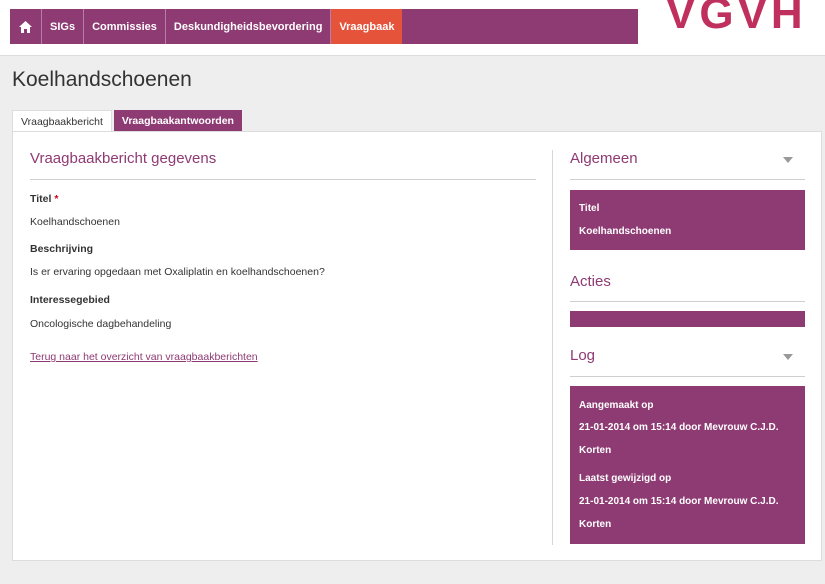  I want to click on acties-title: Acties, so click(590, 281).